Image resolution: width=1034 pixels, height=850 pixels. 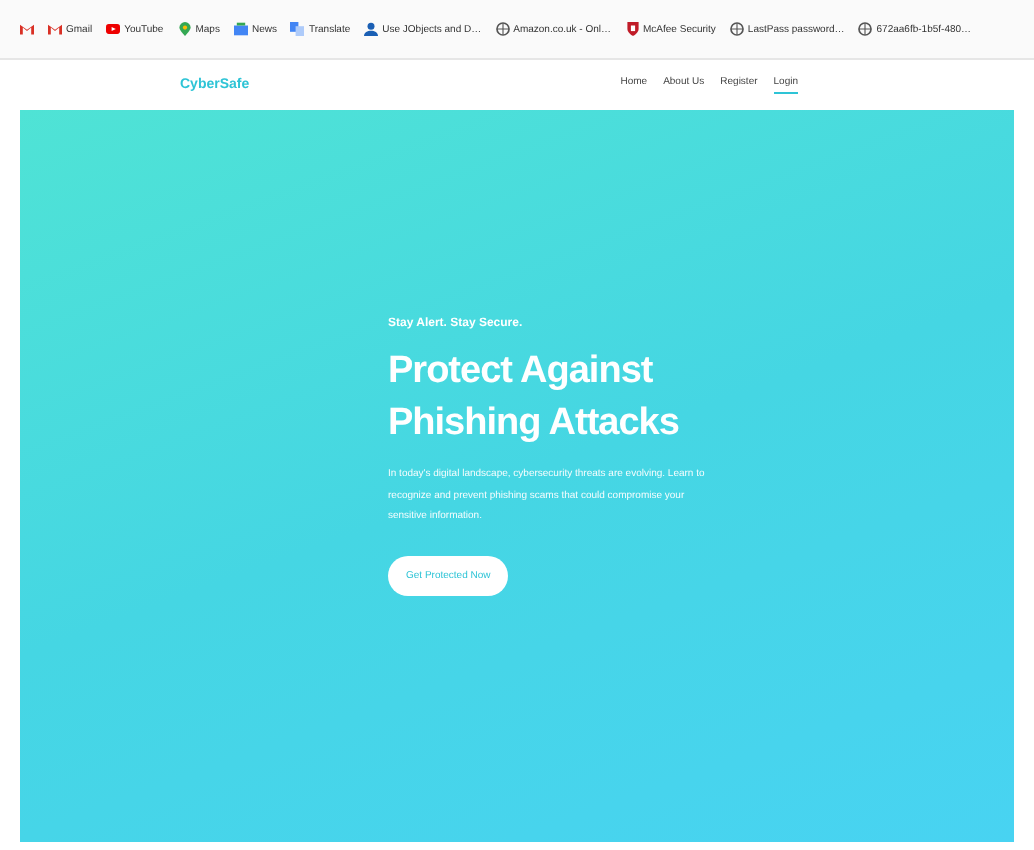 What do you see at coordinates (184, 29) in the screenshot?
I see `map-pin-icon` at bounding box center [184, 29].